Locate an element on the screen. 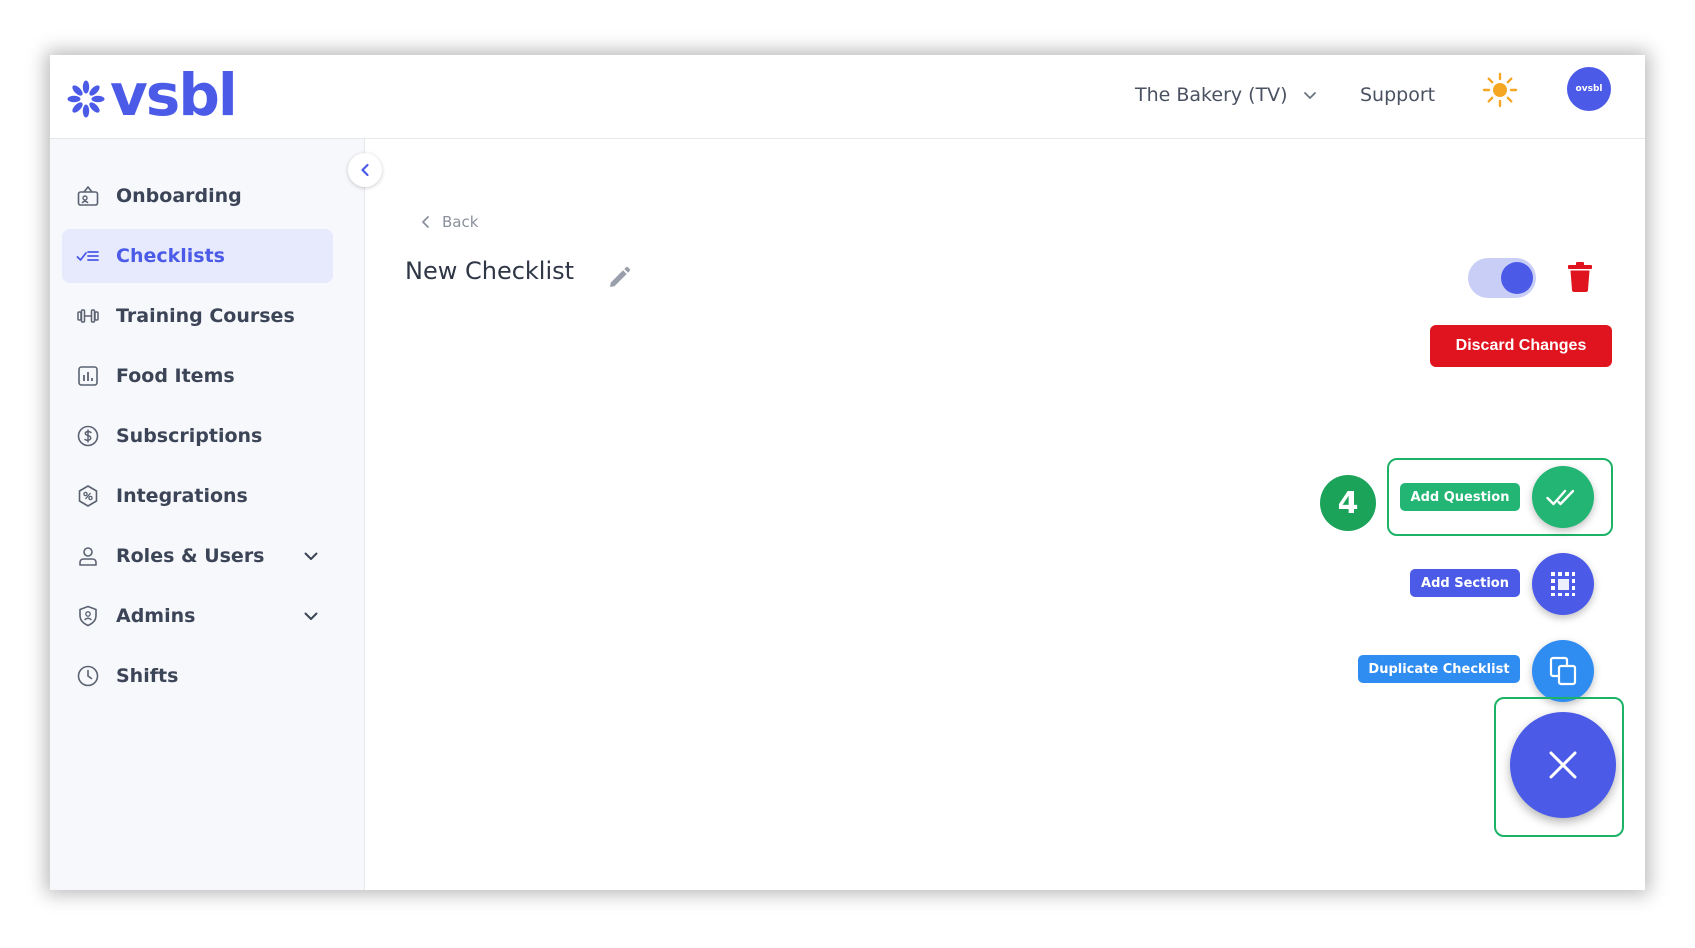 Image resolution: width=1695 pixels, height=948 pixels. active-toggle is located at coordinates (1502, 278).